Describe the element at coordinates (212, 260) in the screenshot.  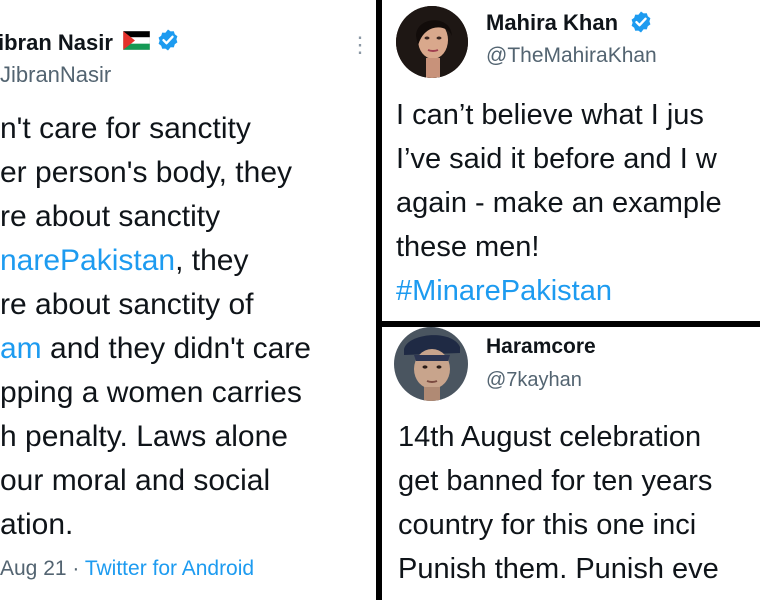
I see `tweet-text-segment: , they` at that location.